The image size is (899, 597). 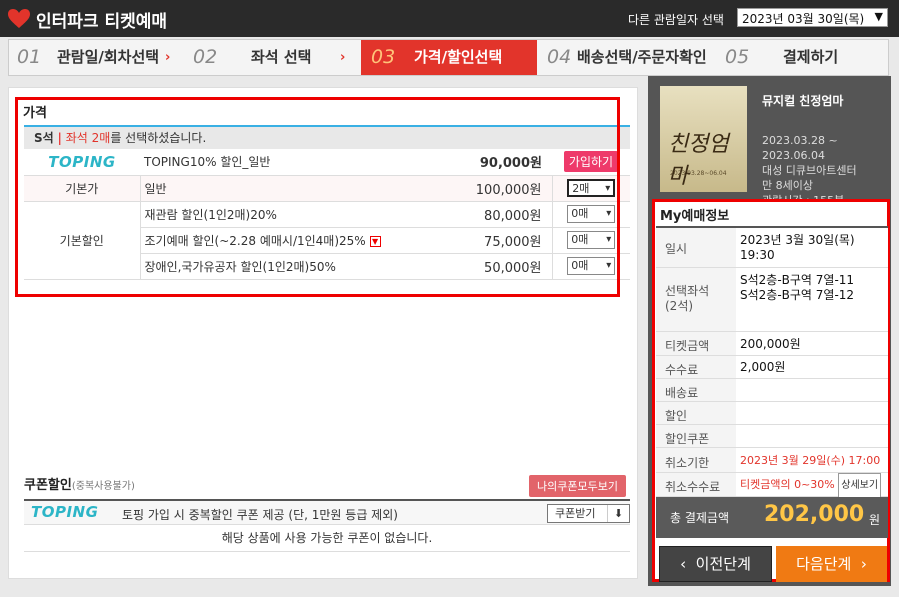 I want to click on fee-label: 수수료, so click(x=682, y=370).